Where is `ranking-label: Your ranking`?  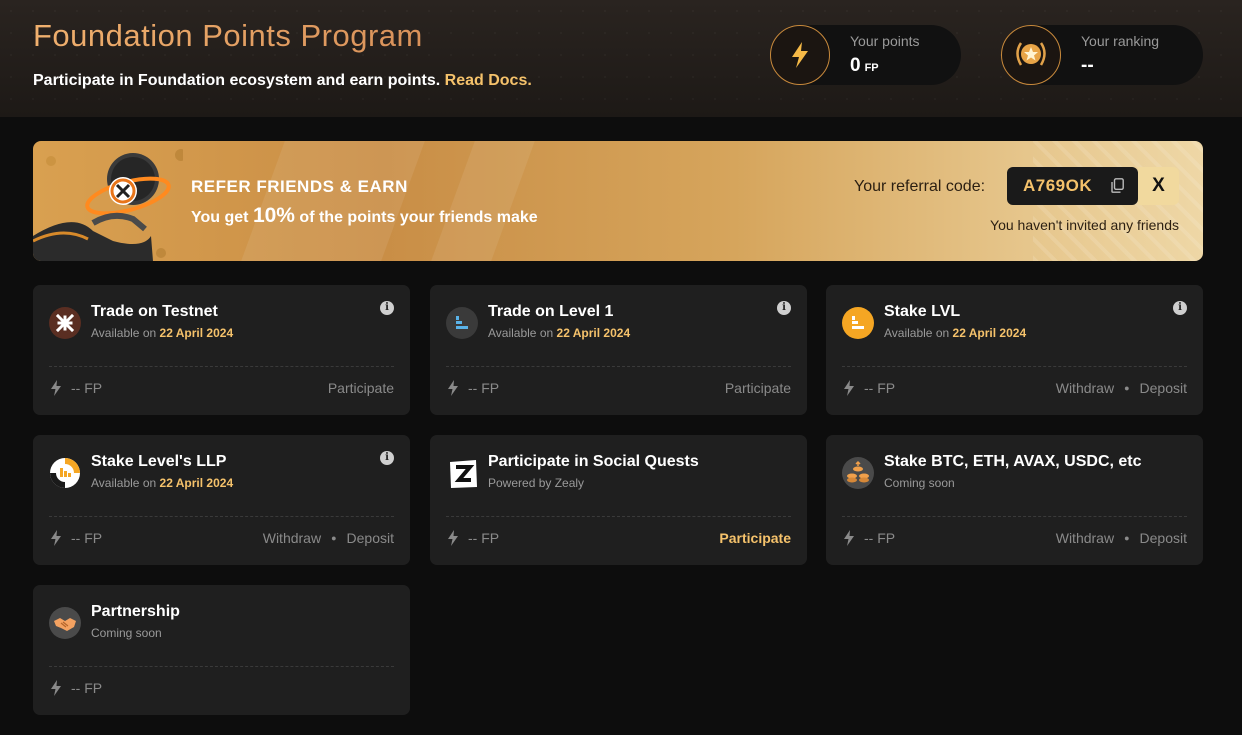
ranking-label: Your ranking is located at coordinates (1120, 41).